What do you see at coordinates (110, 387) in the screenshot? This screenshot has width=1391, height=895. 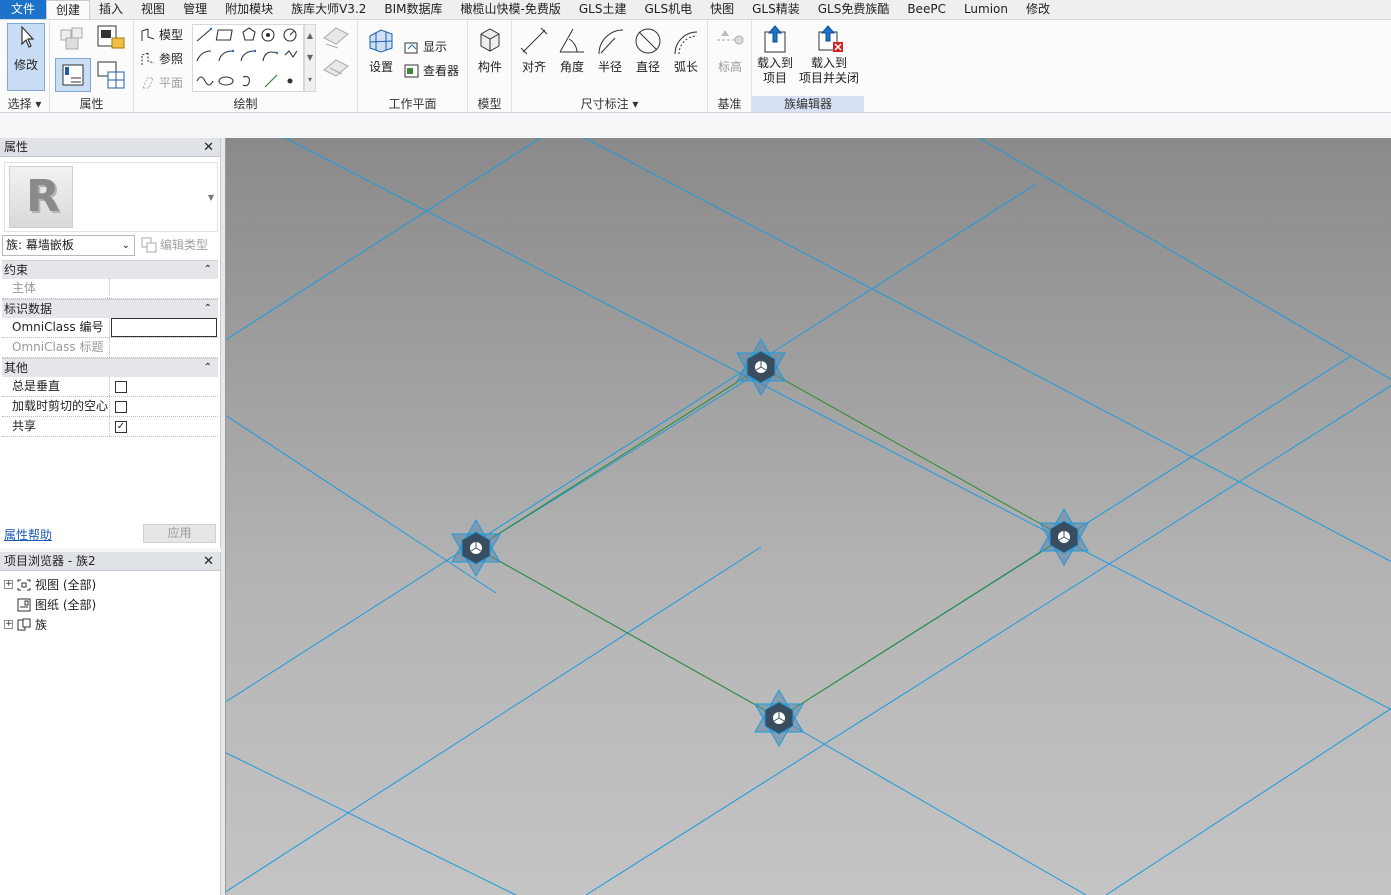 I see `property-row-always-vertical: 总是垂直` at bounding box center [110, 387].